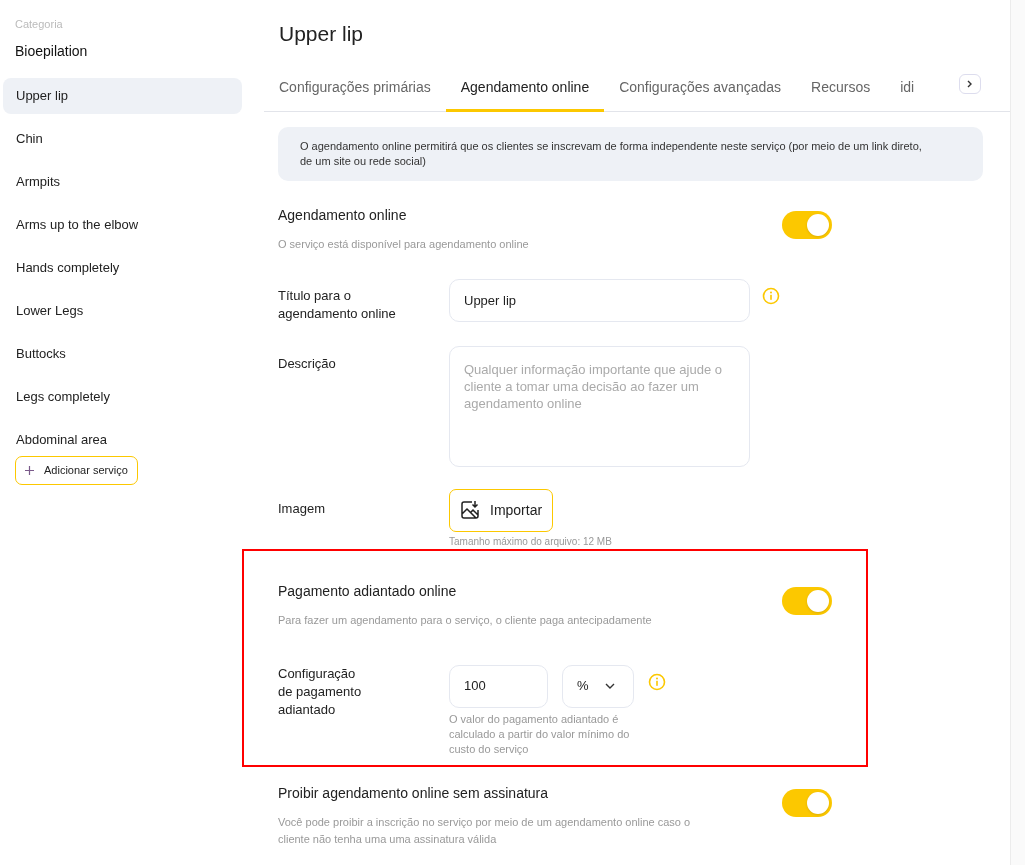 Image resolution: width=1025 pixels, height=865 pixels. I want to click on sidebar-item: Chin, so click(122, 138).